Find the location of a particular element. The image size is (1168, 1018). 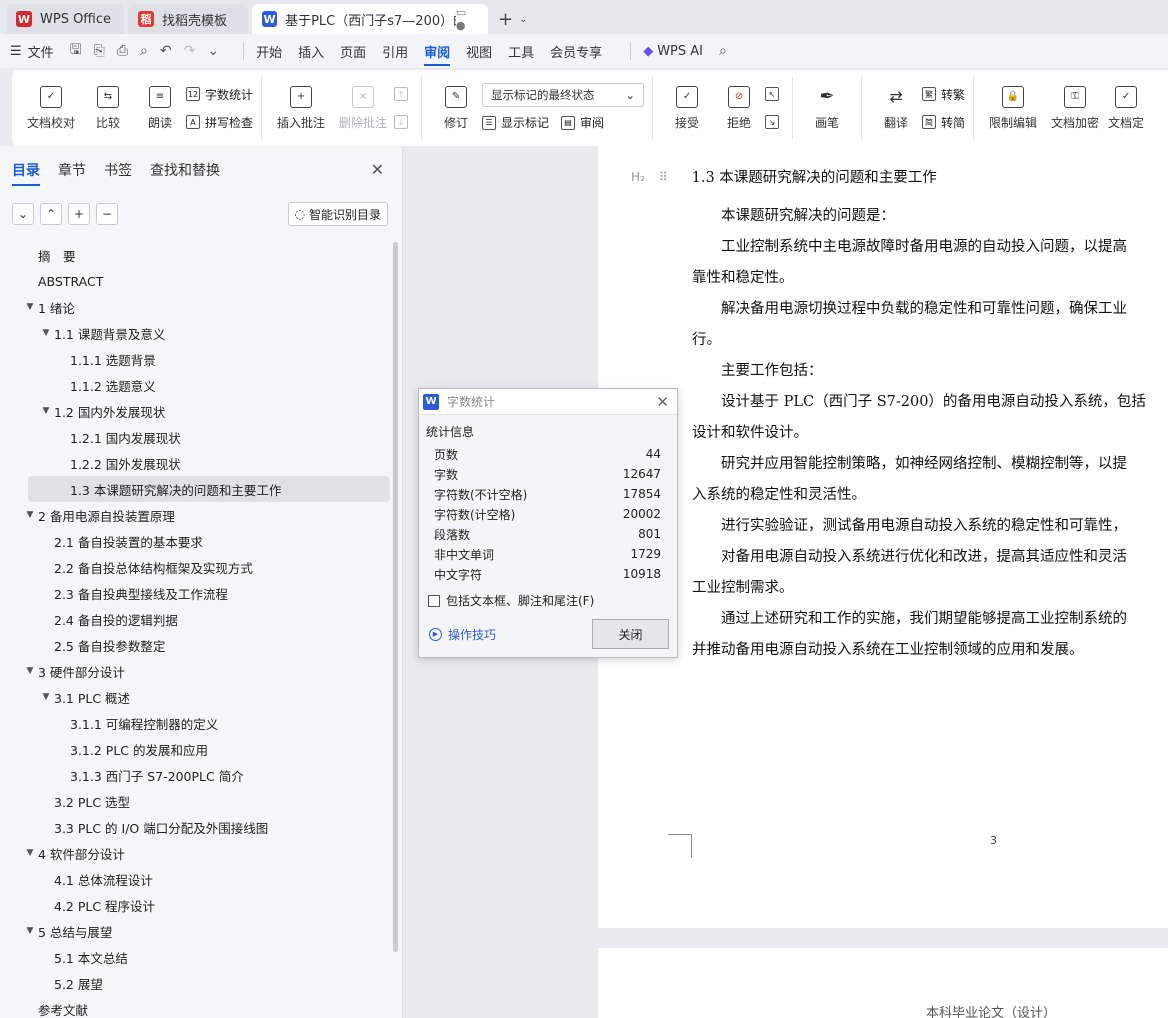

compare-button: ⇆ 比较 is located at coordinates (108, 108).